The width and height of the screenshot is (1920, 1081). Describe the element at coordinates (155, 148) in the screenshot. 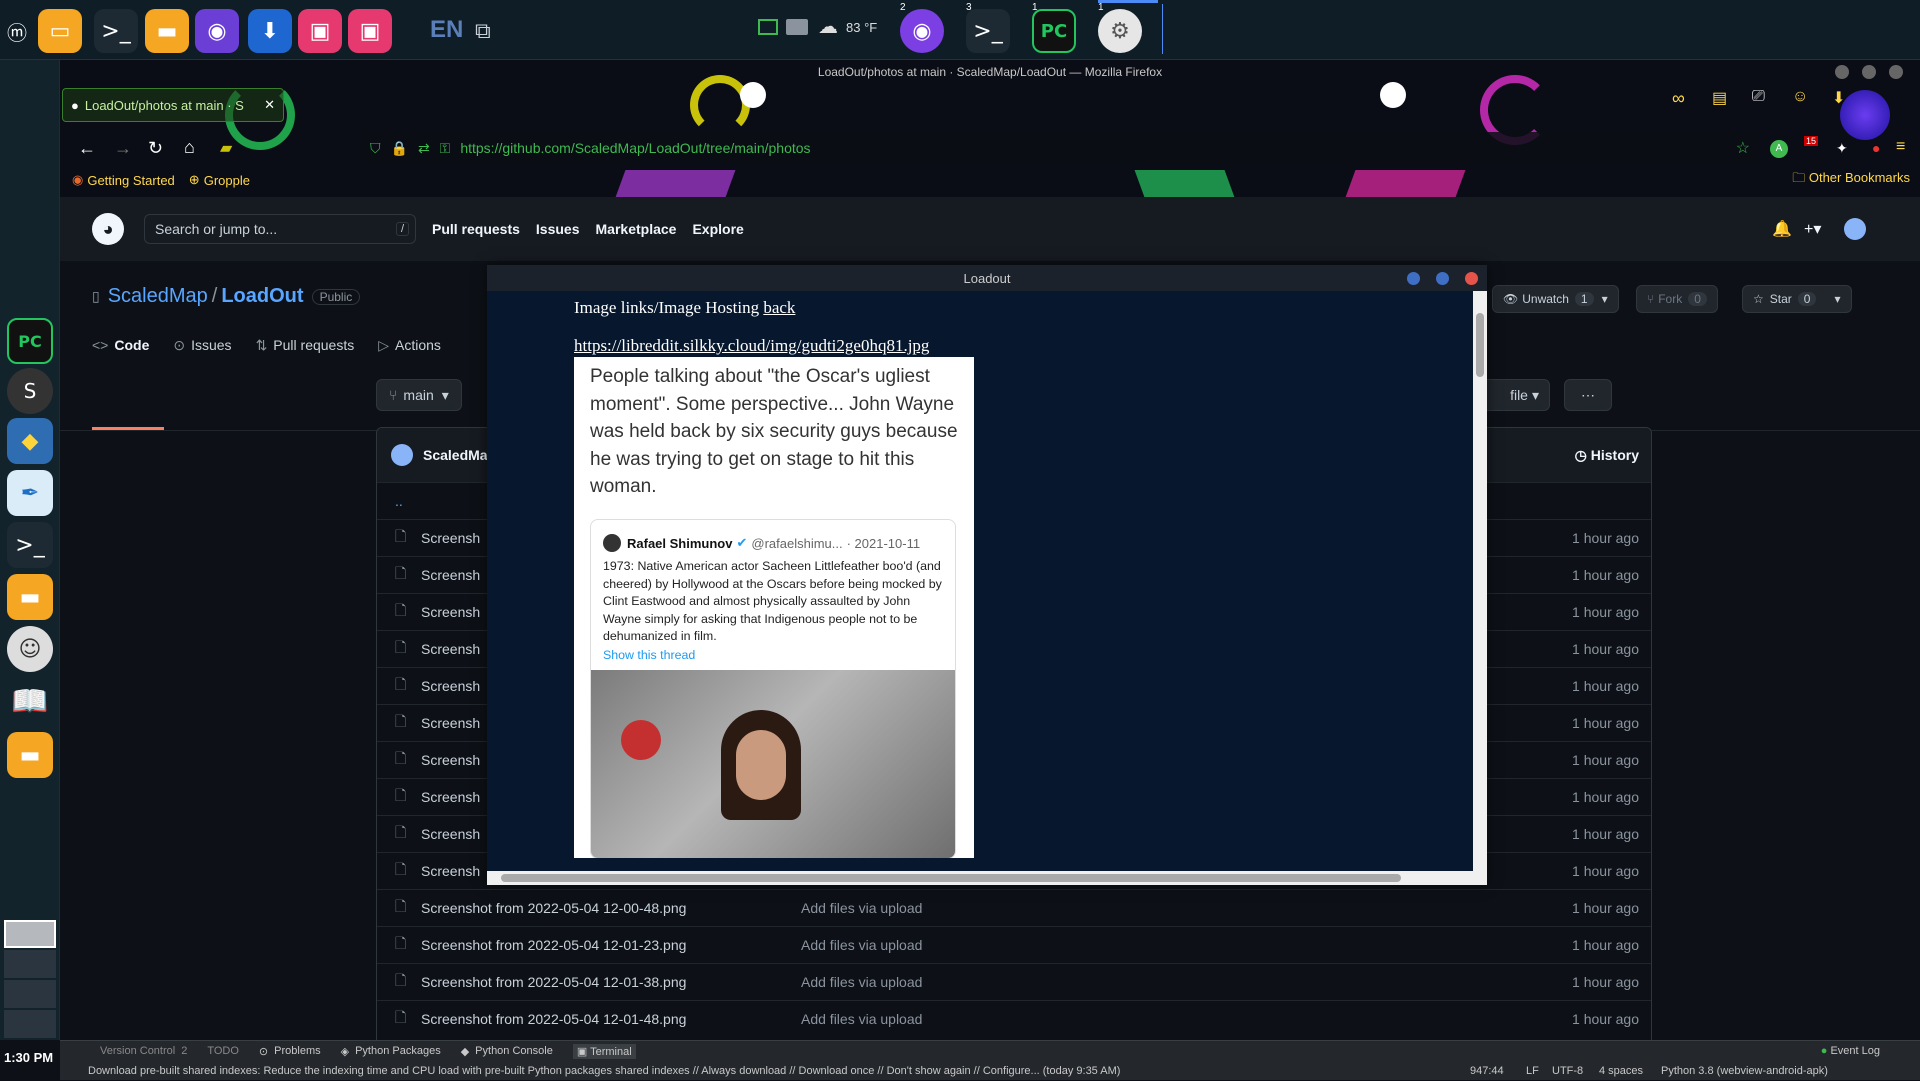

I see `reload-icon: ↻` at that location.